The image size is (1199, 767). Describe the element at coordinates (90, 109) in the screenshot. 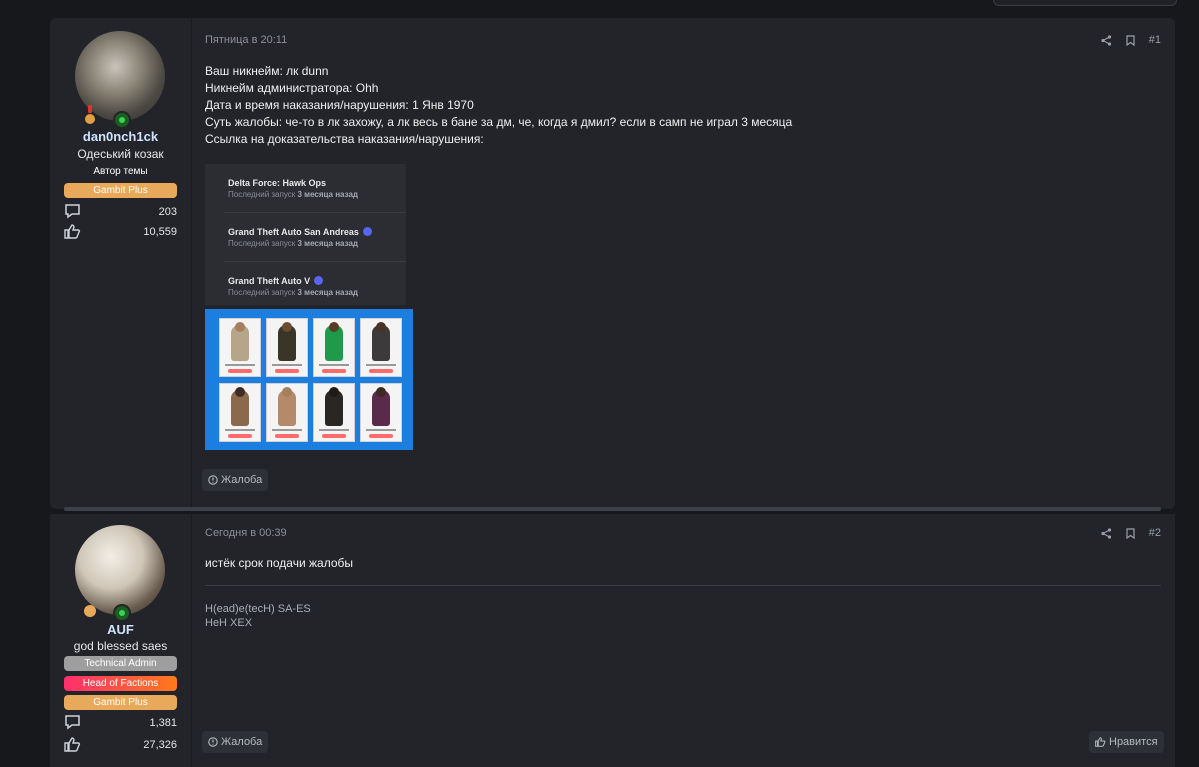

I see `ribbon-icon` at that location.